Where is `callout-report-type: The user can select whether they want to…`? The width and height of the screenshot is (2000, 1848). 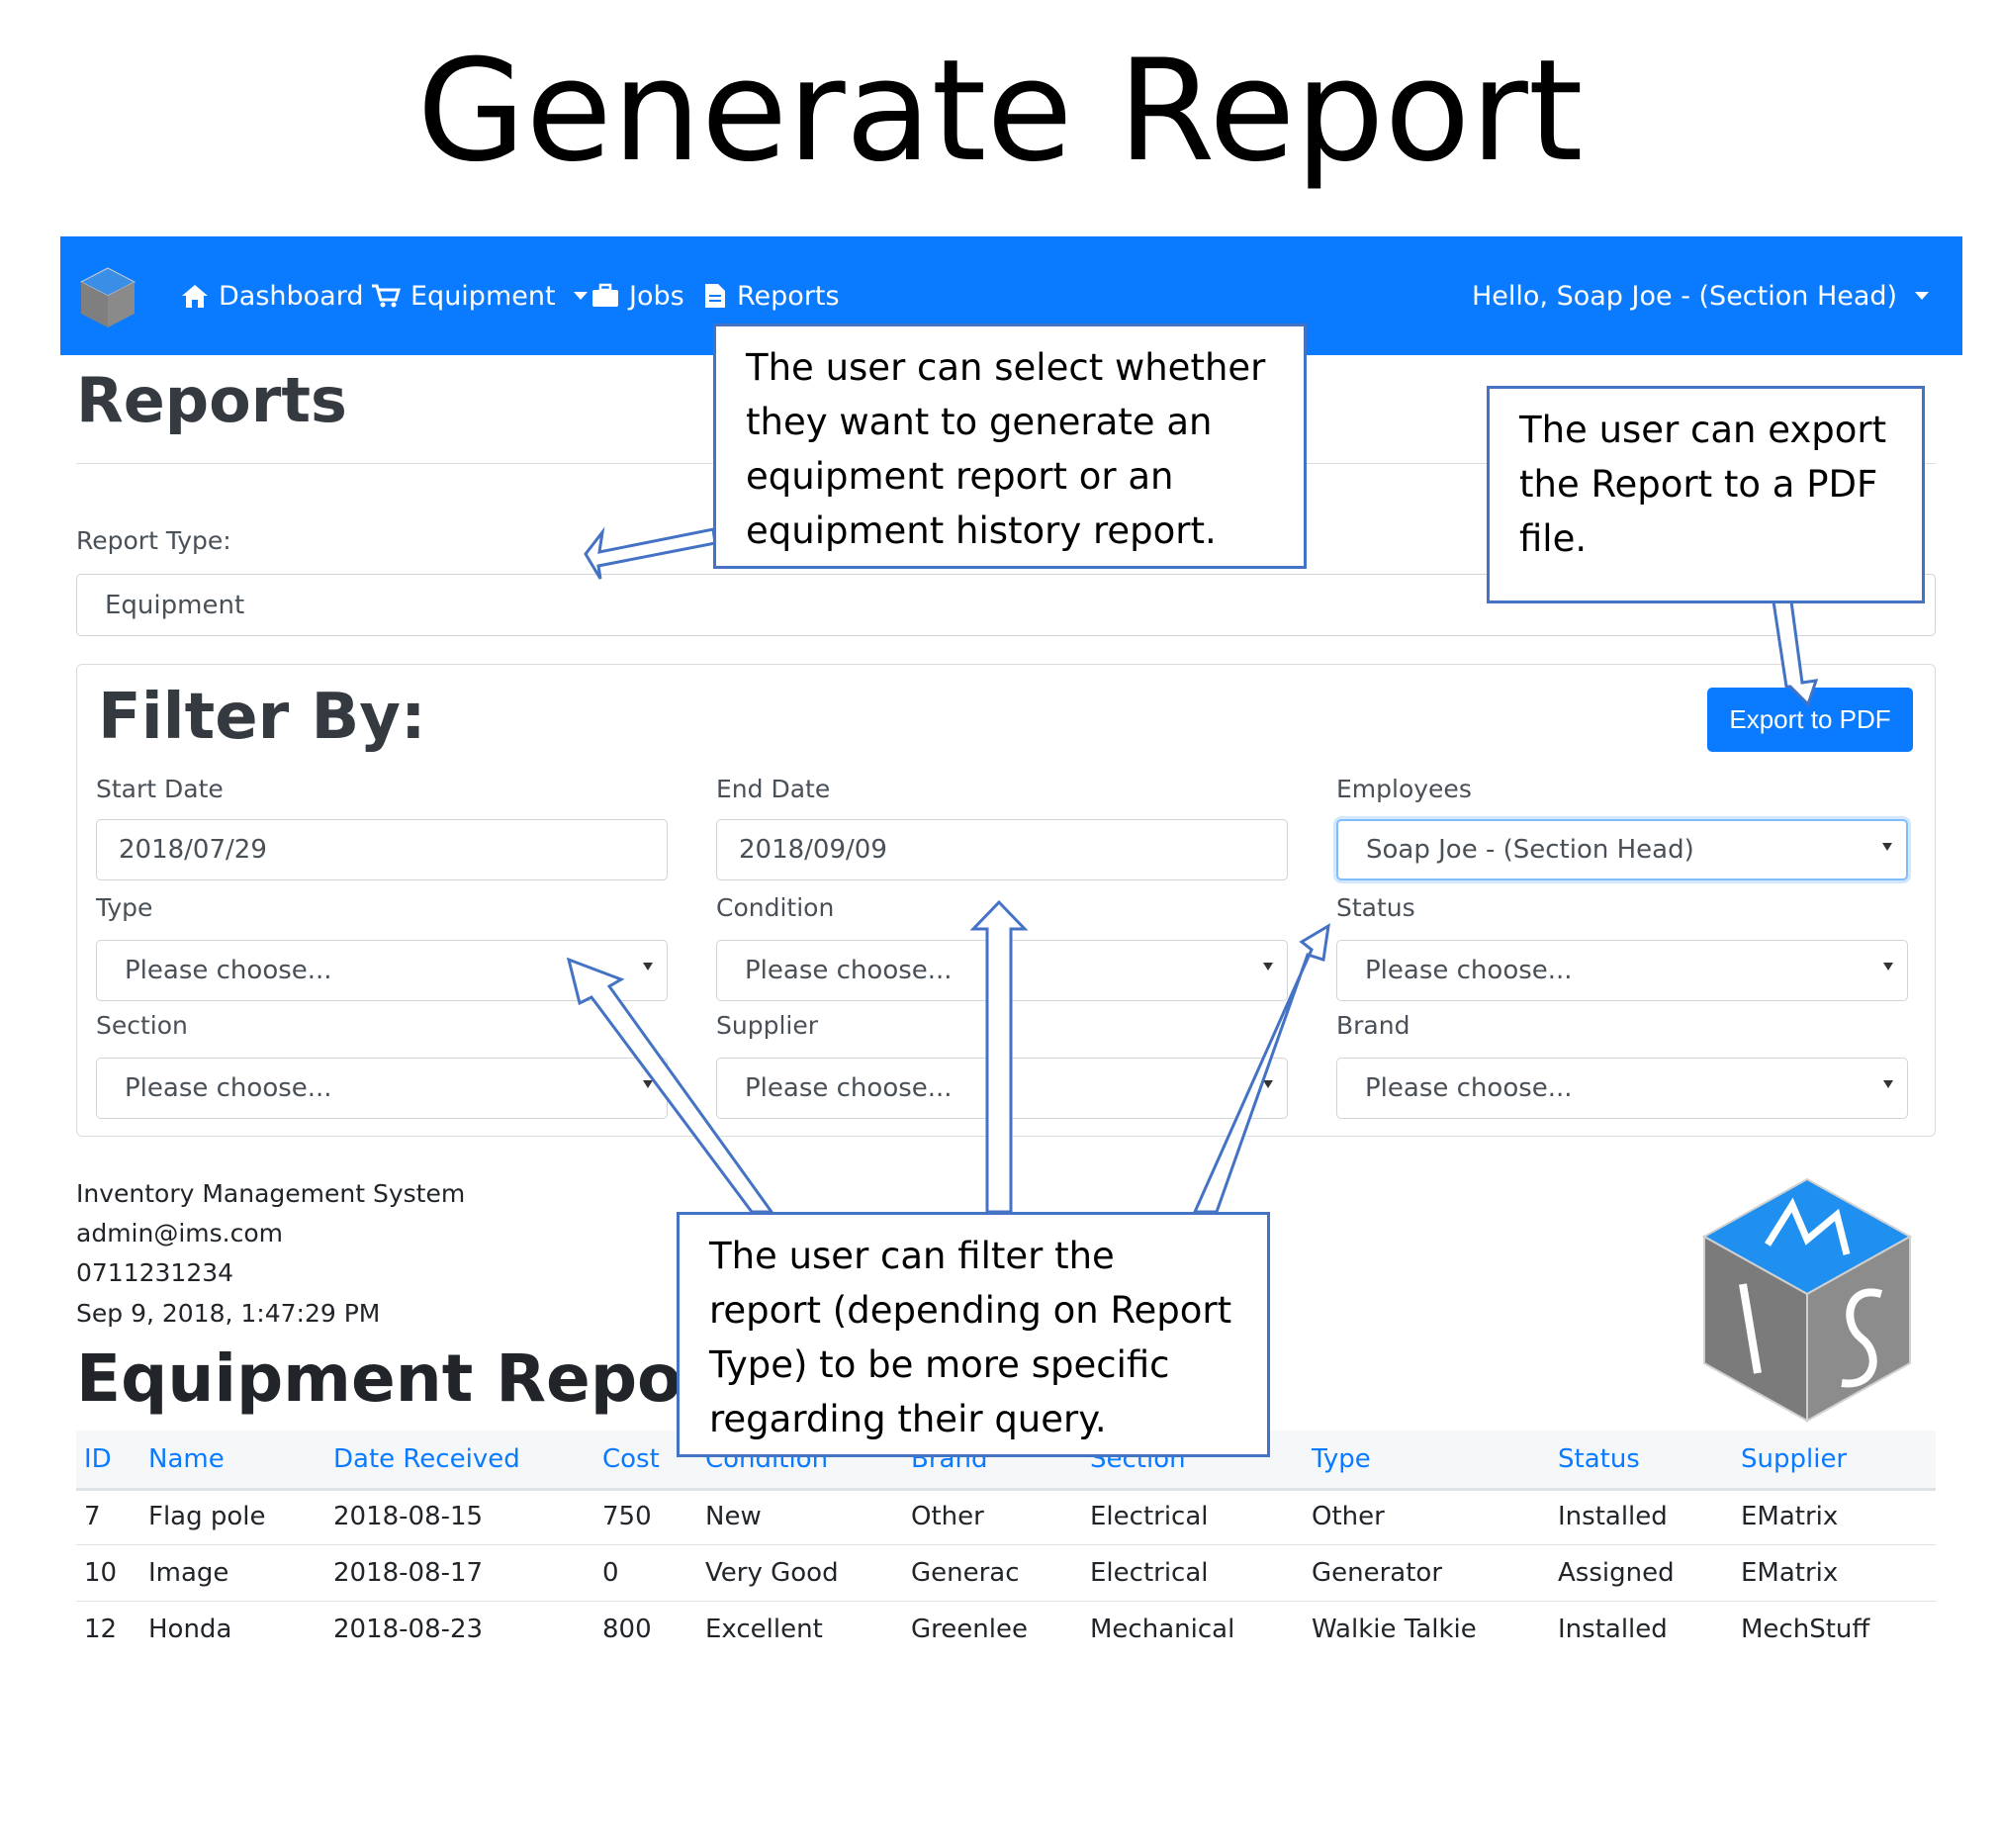 callout-report-type: The user can select whether they want to… is located at coordinates (1010, 446).